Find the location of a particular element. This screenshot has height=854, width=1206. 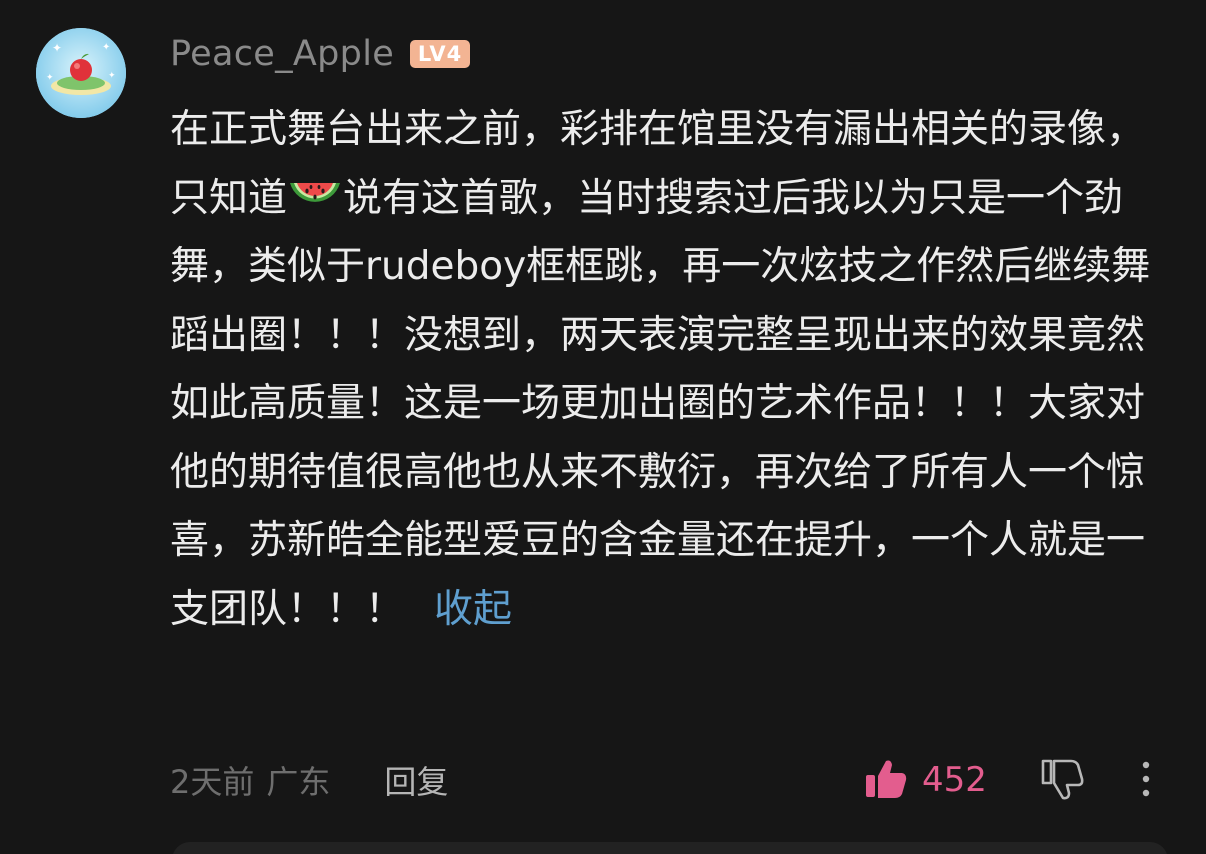

user-avatar: ✦ ✦ ✦ ✦ is located at coordinates (81, 73).